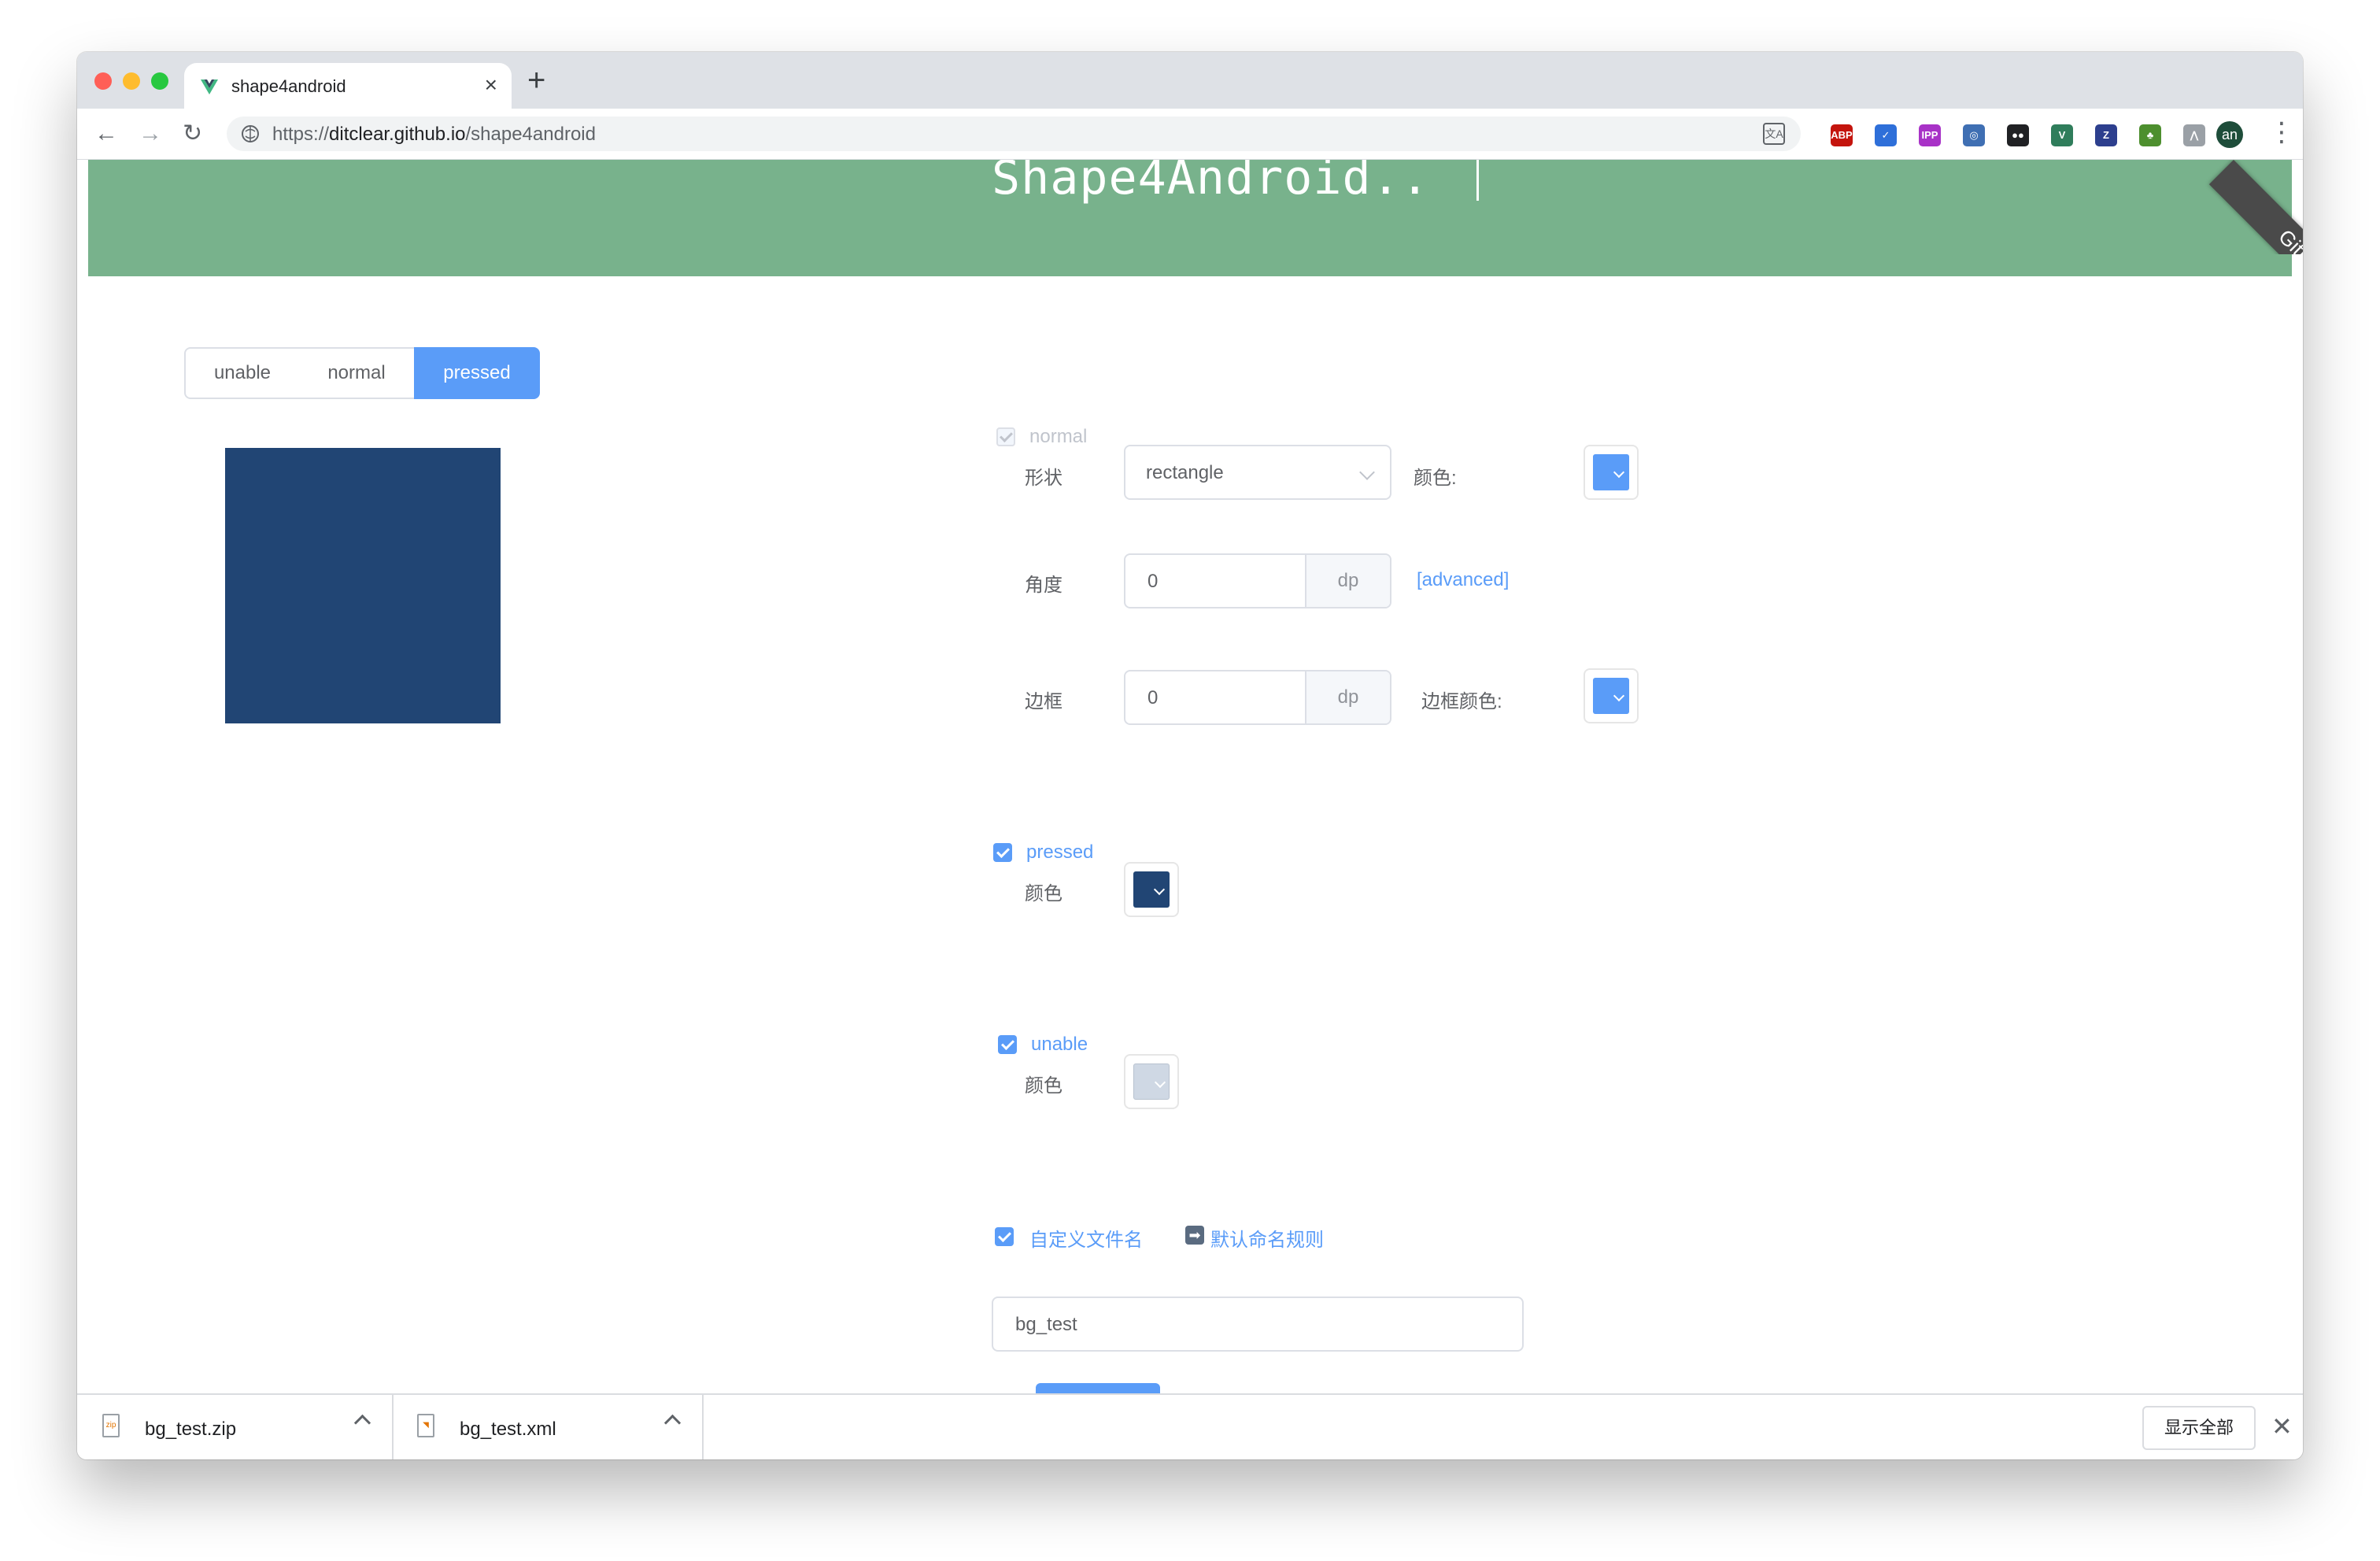  What do you see at coordinates (2106, 135) in the screenshot?
I see `zotero-icon: Z` at bounding box center [2106, 135].